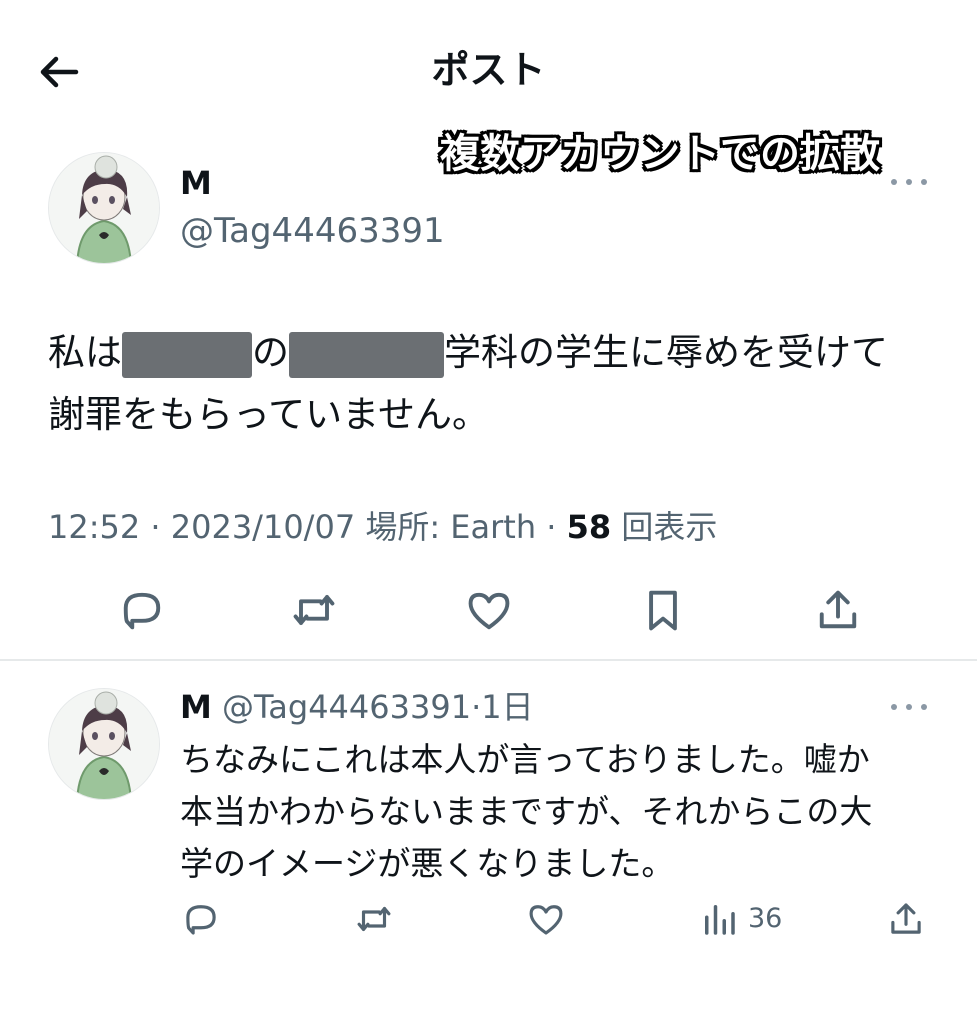 This screenshot has height=1024, width=977. Describe the element at coordinates (94, 527) in the screenshot. I see `post-time: 12:52` at that location.